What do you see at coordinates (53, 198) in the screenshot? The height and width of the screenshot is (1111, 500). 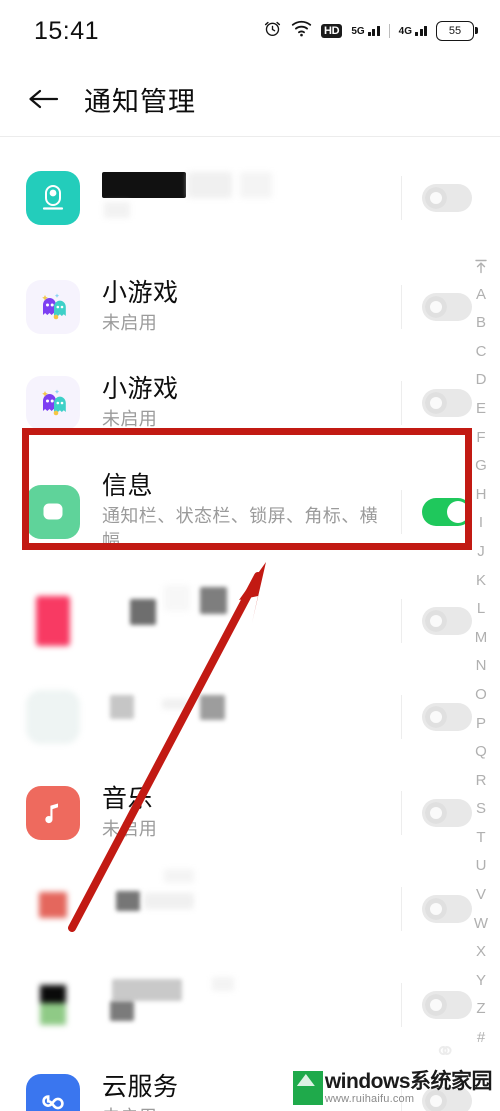 I see `camera-app-icon` at bounding box center [53, 198].